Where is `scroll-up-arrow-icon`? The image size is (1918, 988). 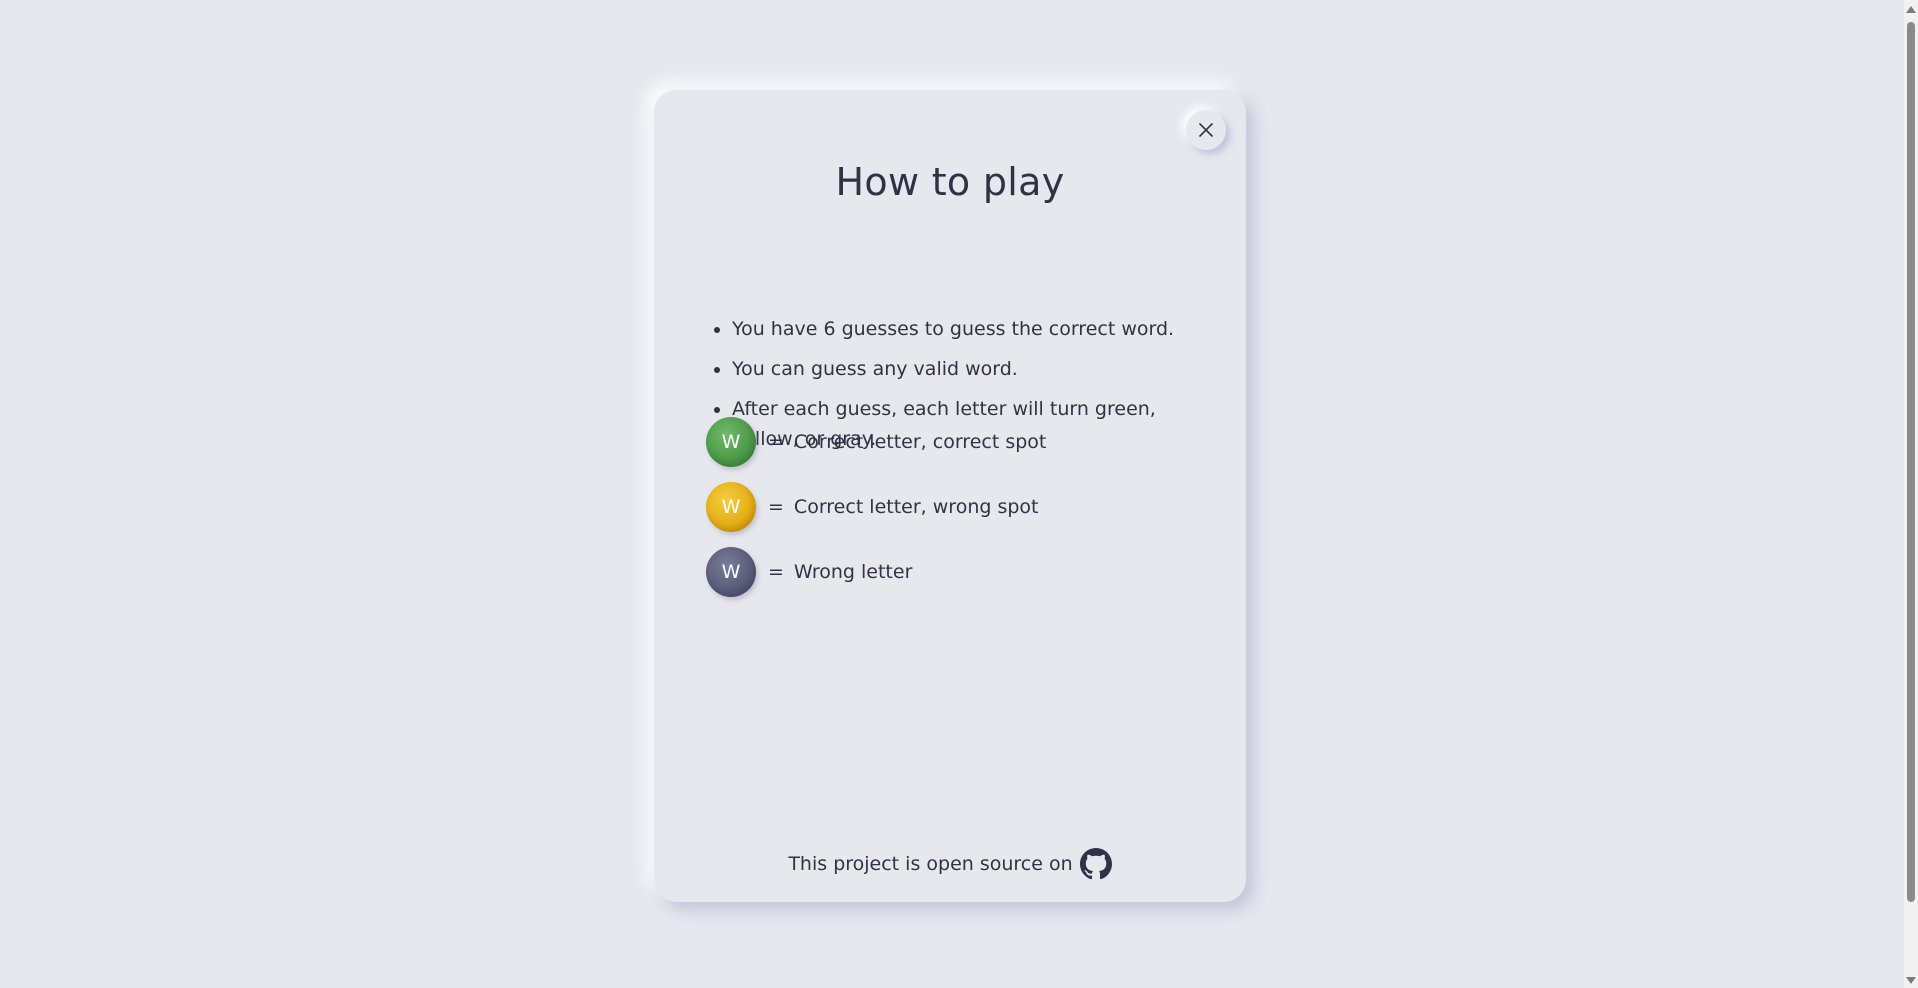 scroll-up-arrow-icon is located at coordinates (1911, 9).